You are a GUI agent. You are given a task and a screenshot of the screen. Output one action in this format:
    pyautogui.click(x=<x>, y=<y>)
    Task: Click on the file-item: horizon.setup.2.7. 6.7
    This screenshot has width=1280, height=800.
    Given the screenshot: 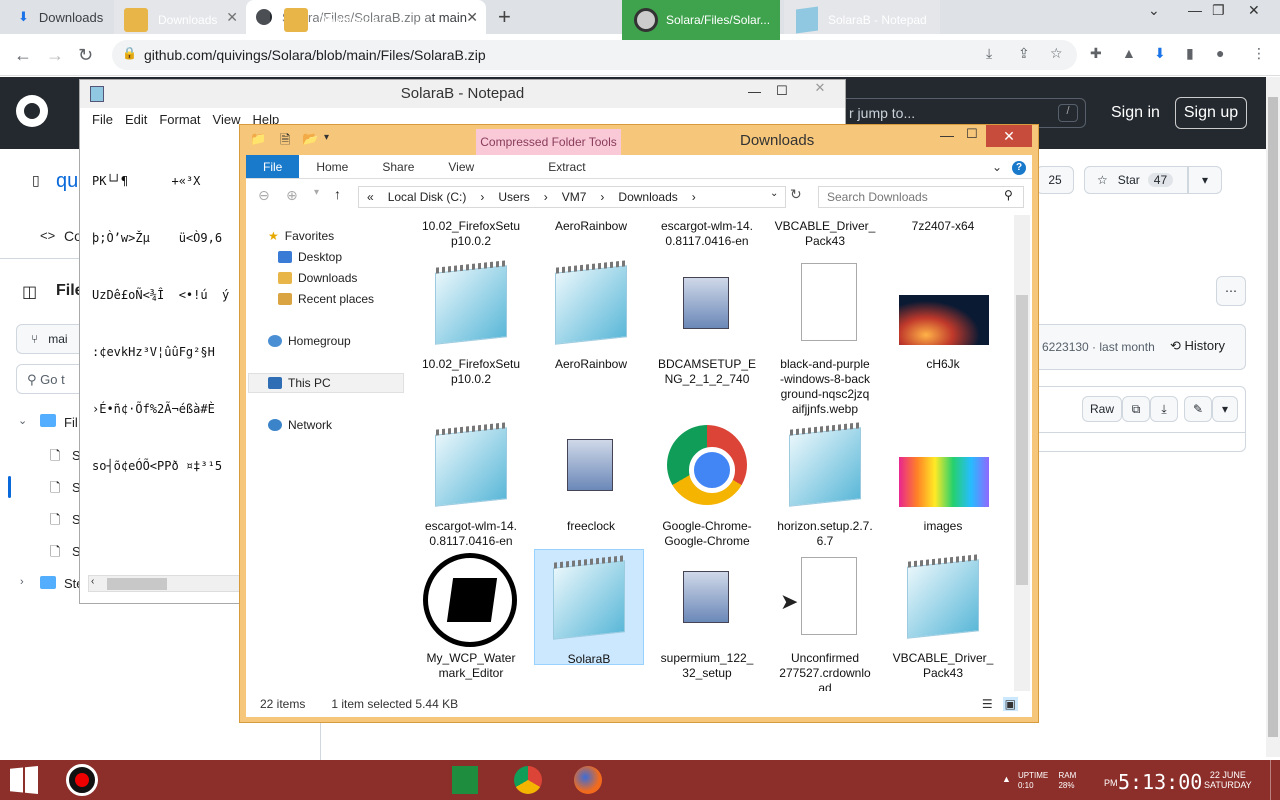 What is the action you would take?
    pyautogui.click(x=825, y=485)
    